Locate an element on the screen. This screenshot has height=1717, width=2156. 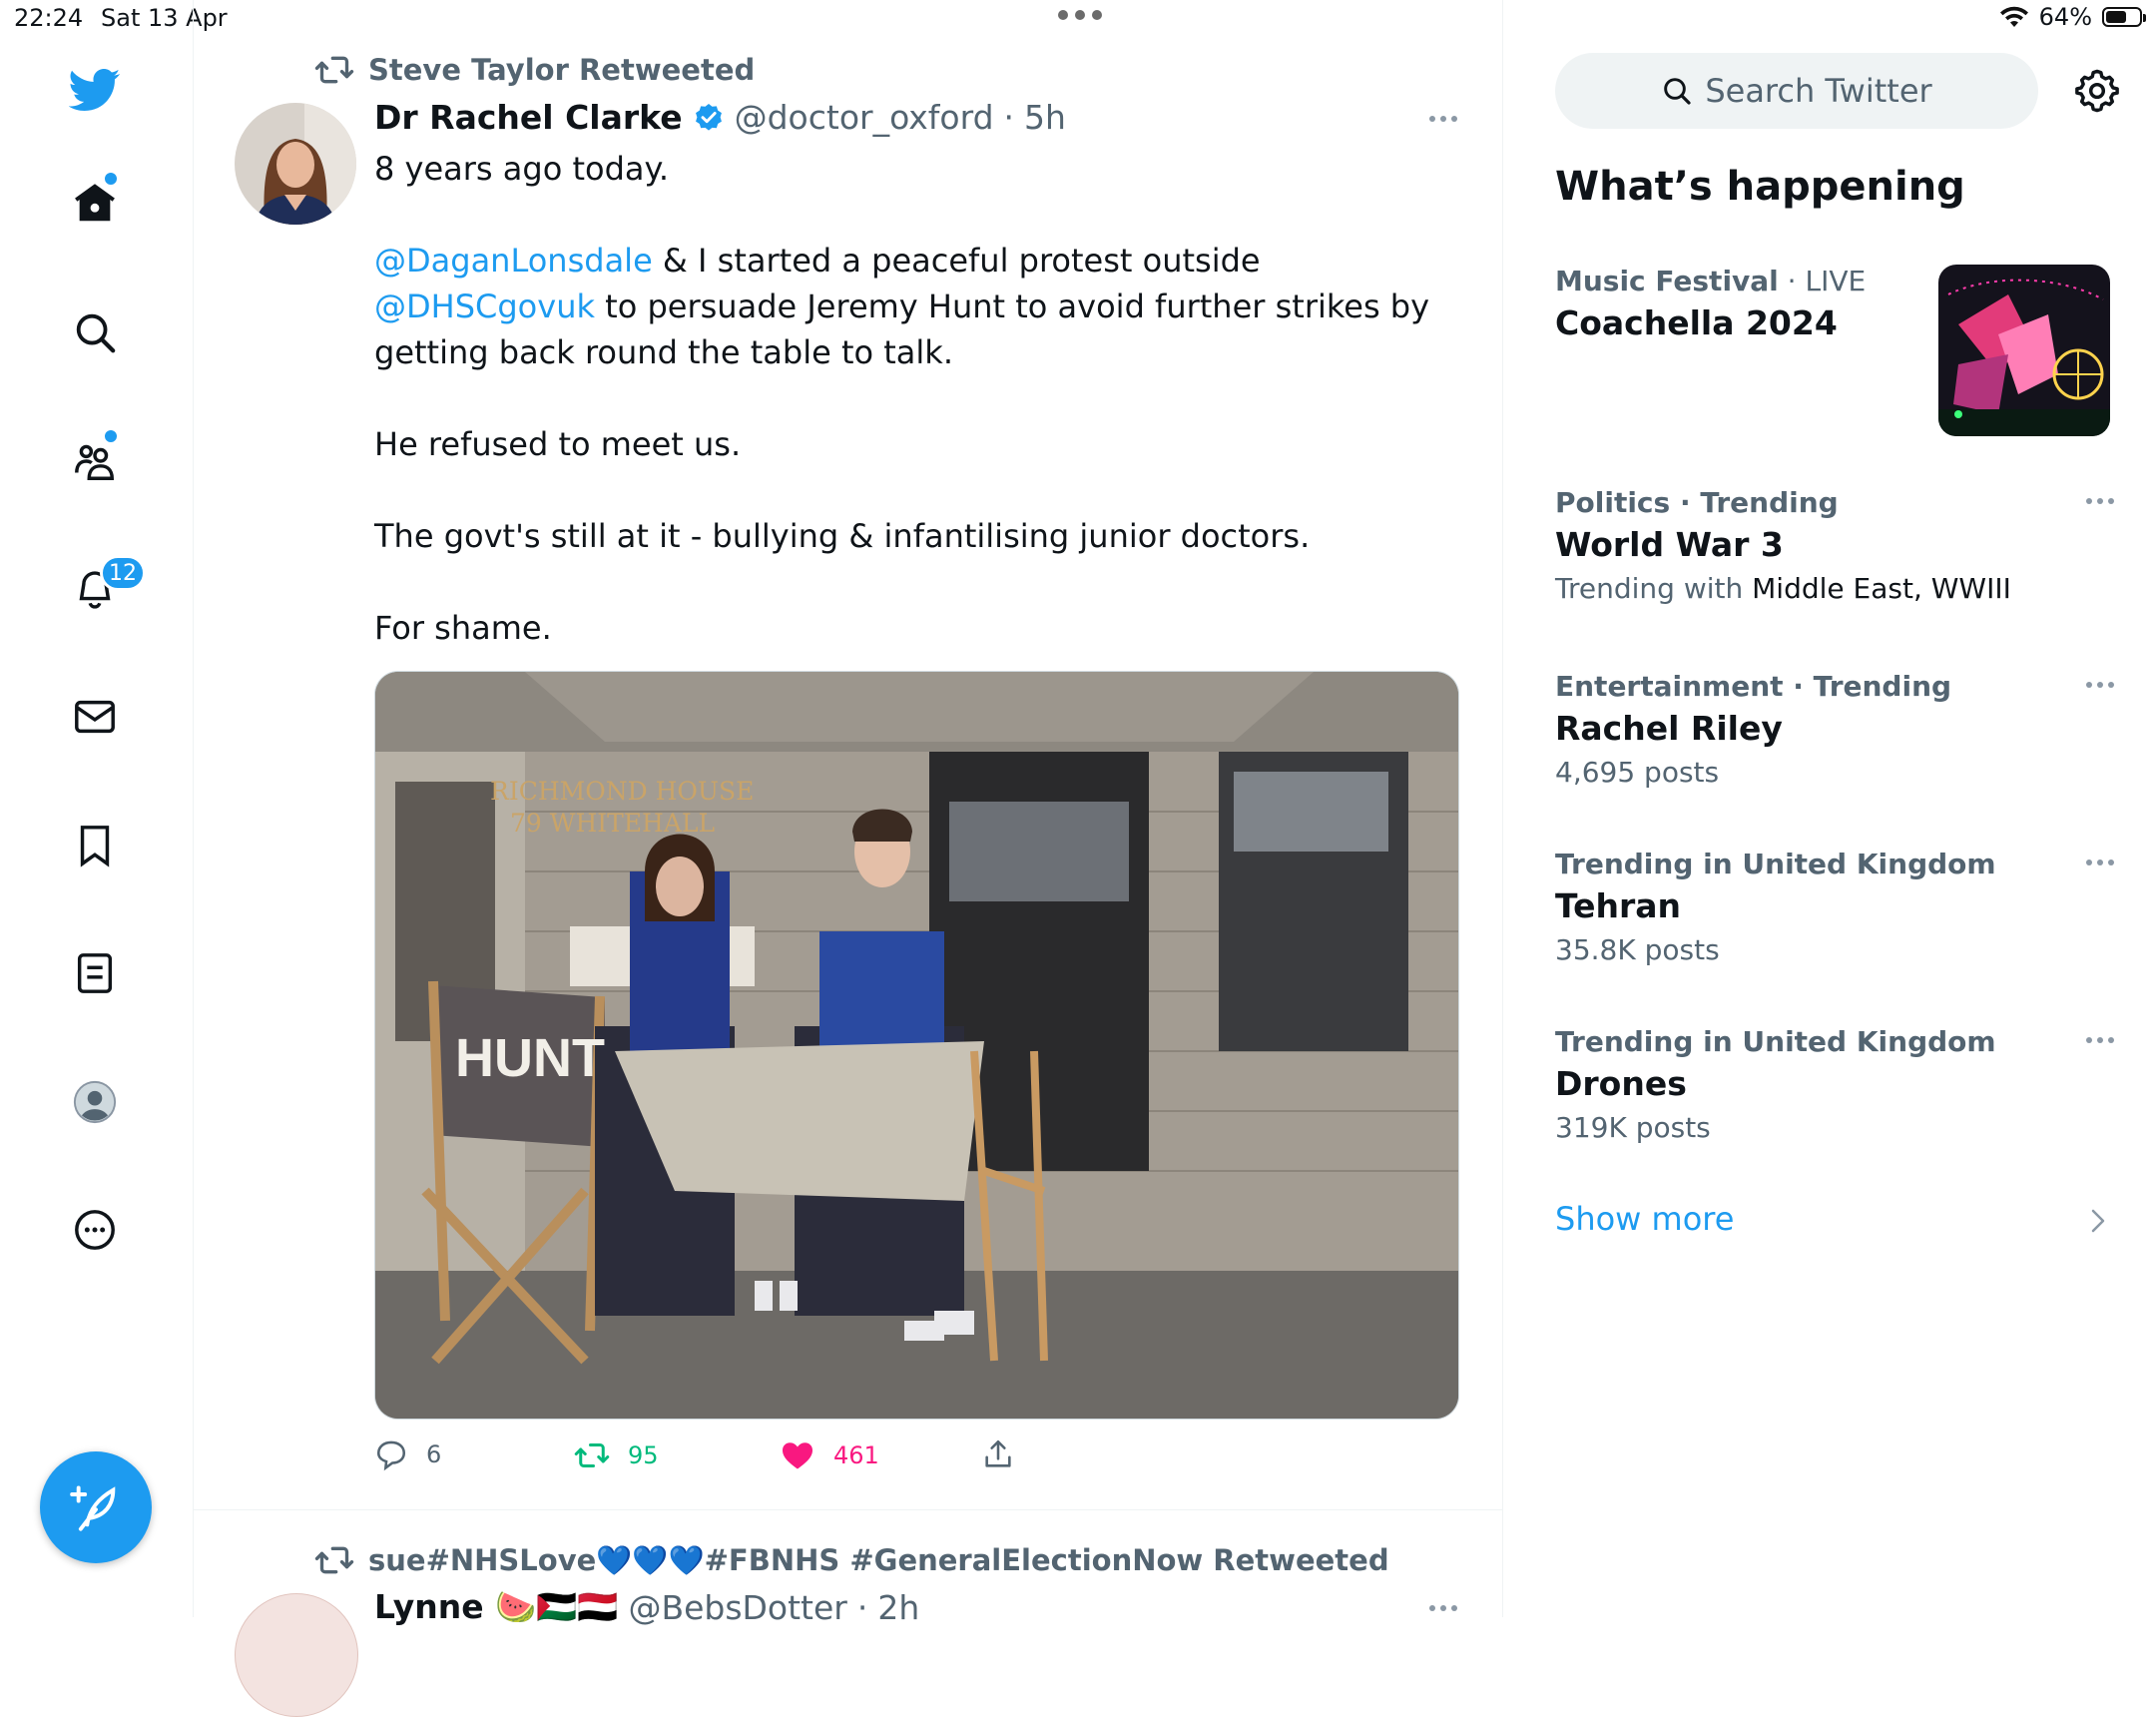
chair-text: HUNT is located at coordinates (530, 1058).